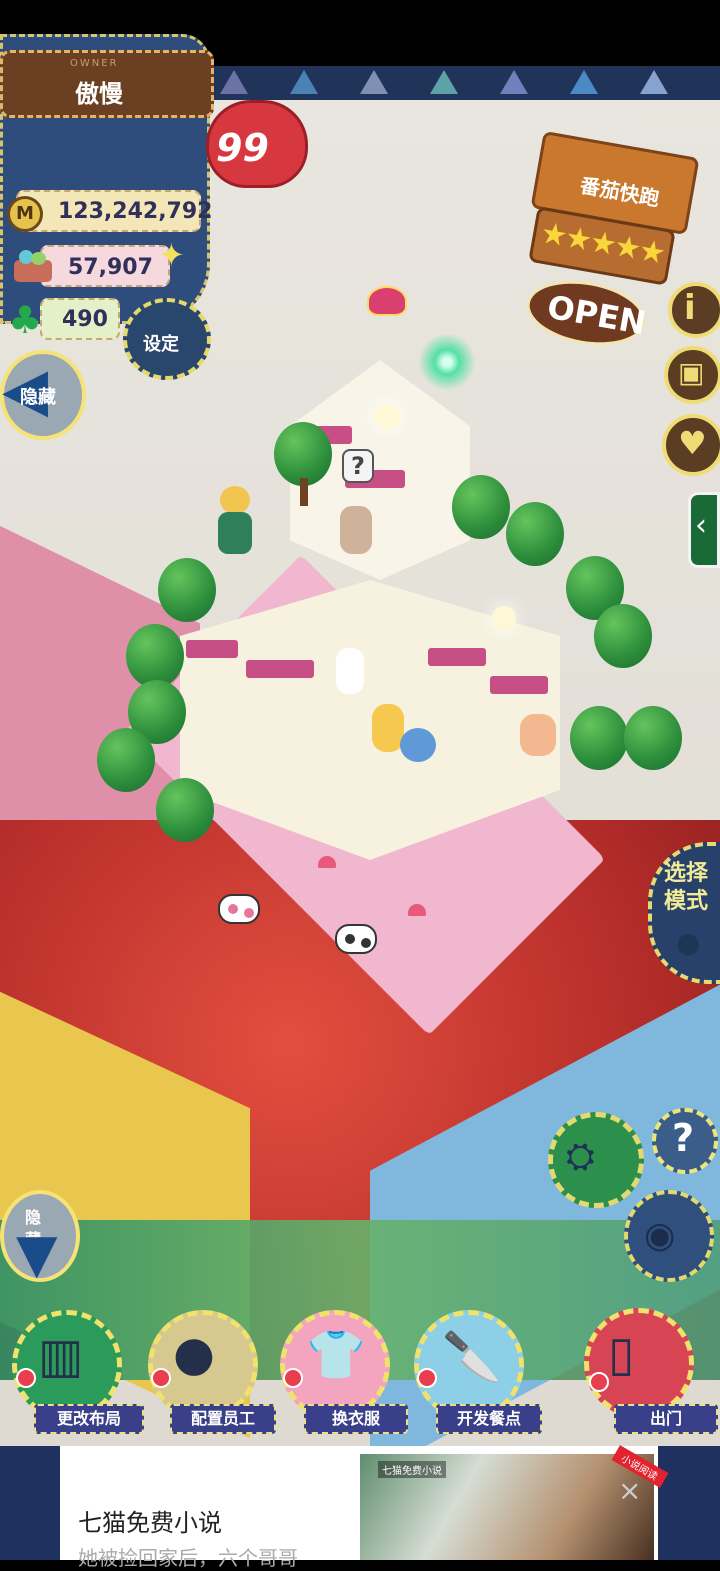  What do you see at coordinates (358, 466) in the screenshot?
I see `question-bubble-icon: ?` at bounding box center [358, 466].